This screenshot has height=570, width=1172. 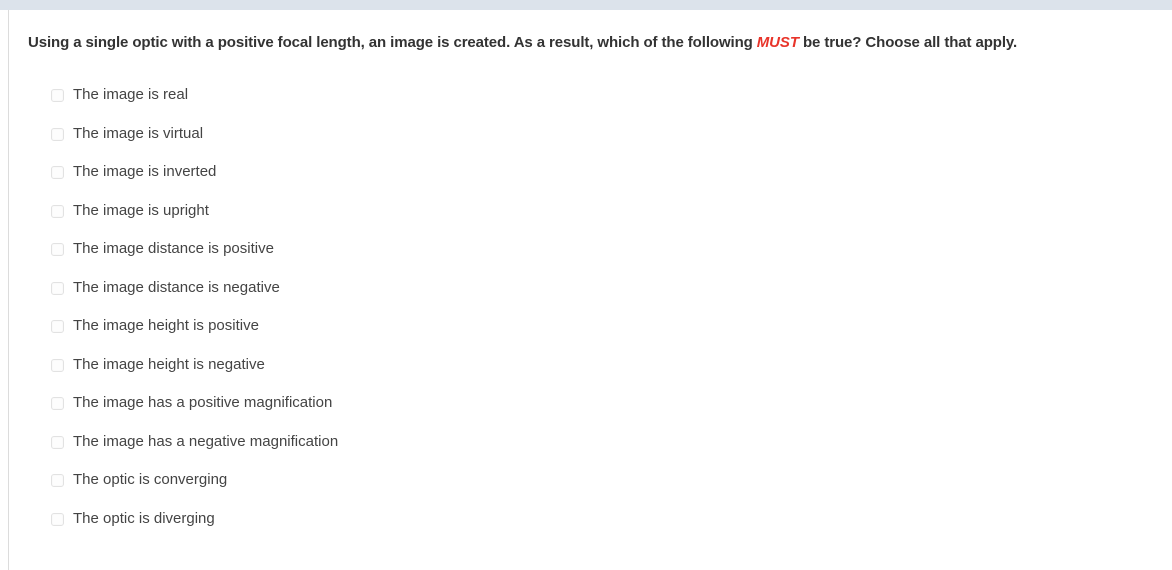 What do you see at coordinates (908, 42) in the screenshot?
I see `question-text-part-2: be true? Choose all that apply.` at bounding box center [908, 42].